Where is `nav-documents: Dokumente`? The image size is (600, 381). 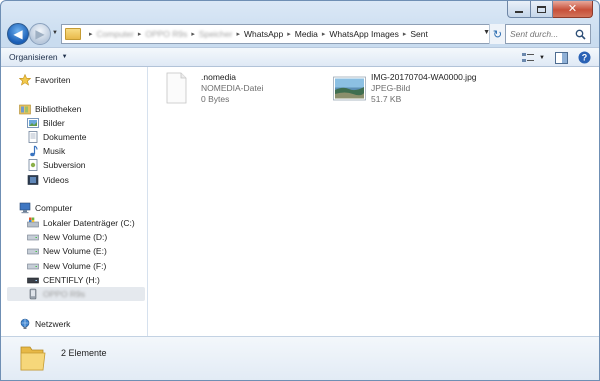
nav-documents: Dokumente is located at coordinates (56, 137).